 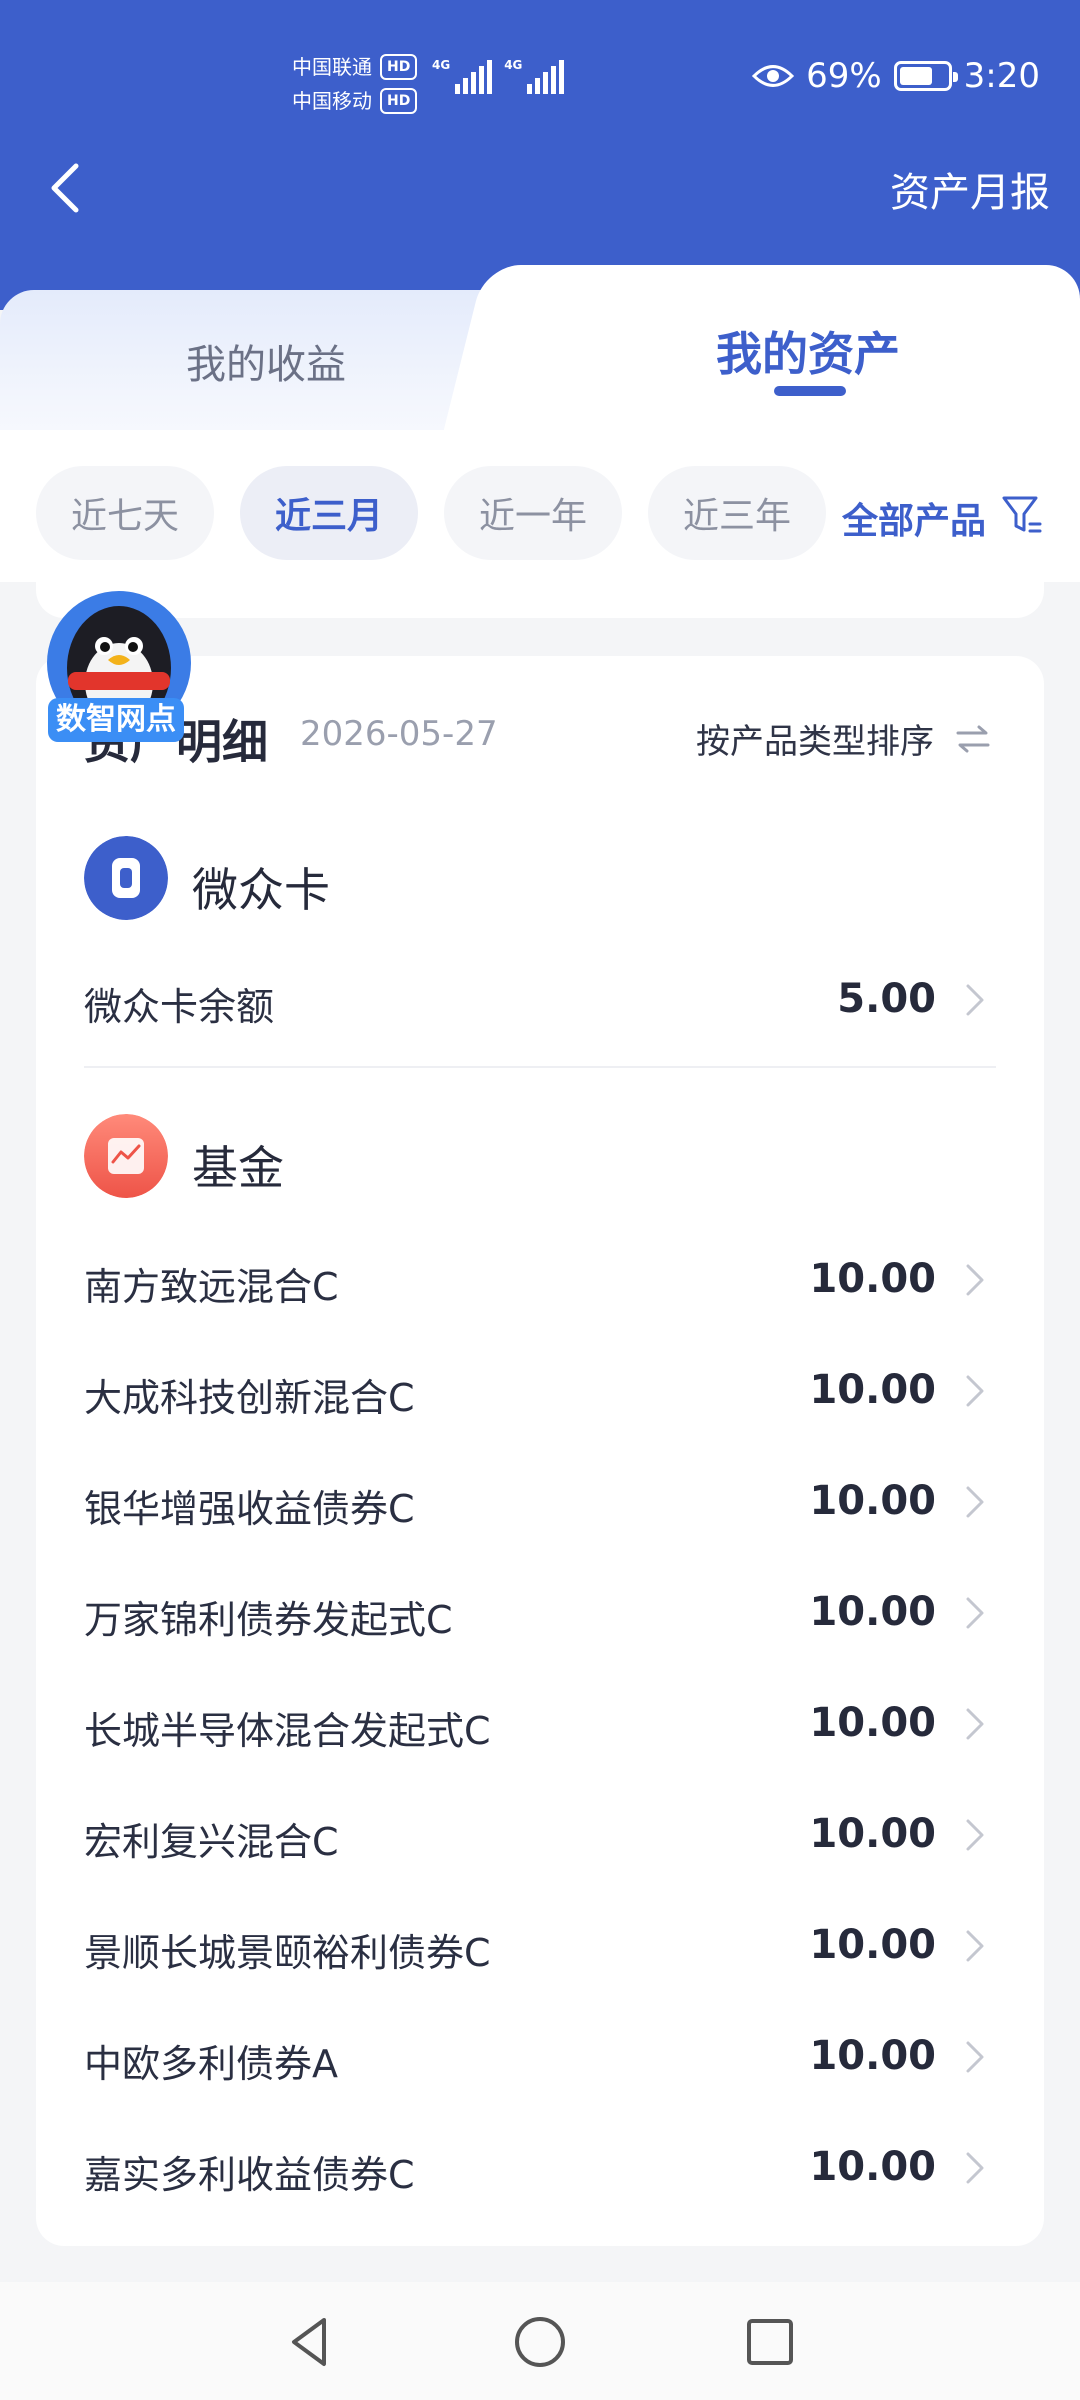 What do you see at coordinates (815, 742) in the screenshot?
I see `sort-label: 按产品类型排序` at bounding box center [815, 742].